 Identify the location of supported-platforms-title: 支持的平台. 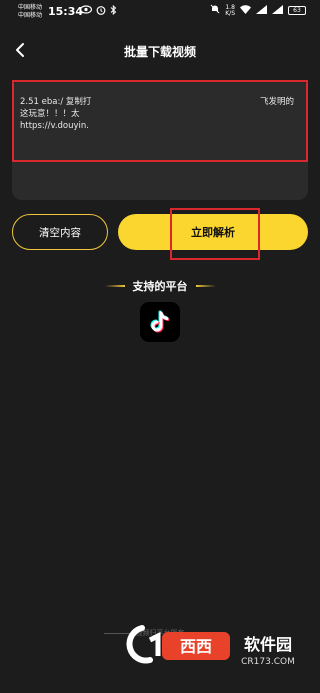
(160, 286).